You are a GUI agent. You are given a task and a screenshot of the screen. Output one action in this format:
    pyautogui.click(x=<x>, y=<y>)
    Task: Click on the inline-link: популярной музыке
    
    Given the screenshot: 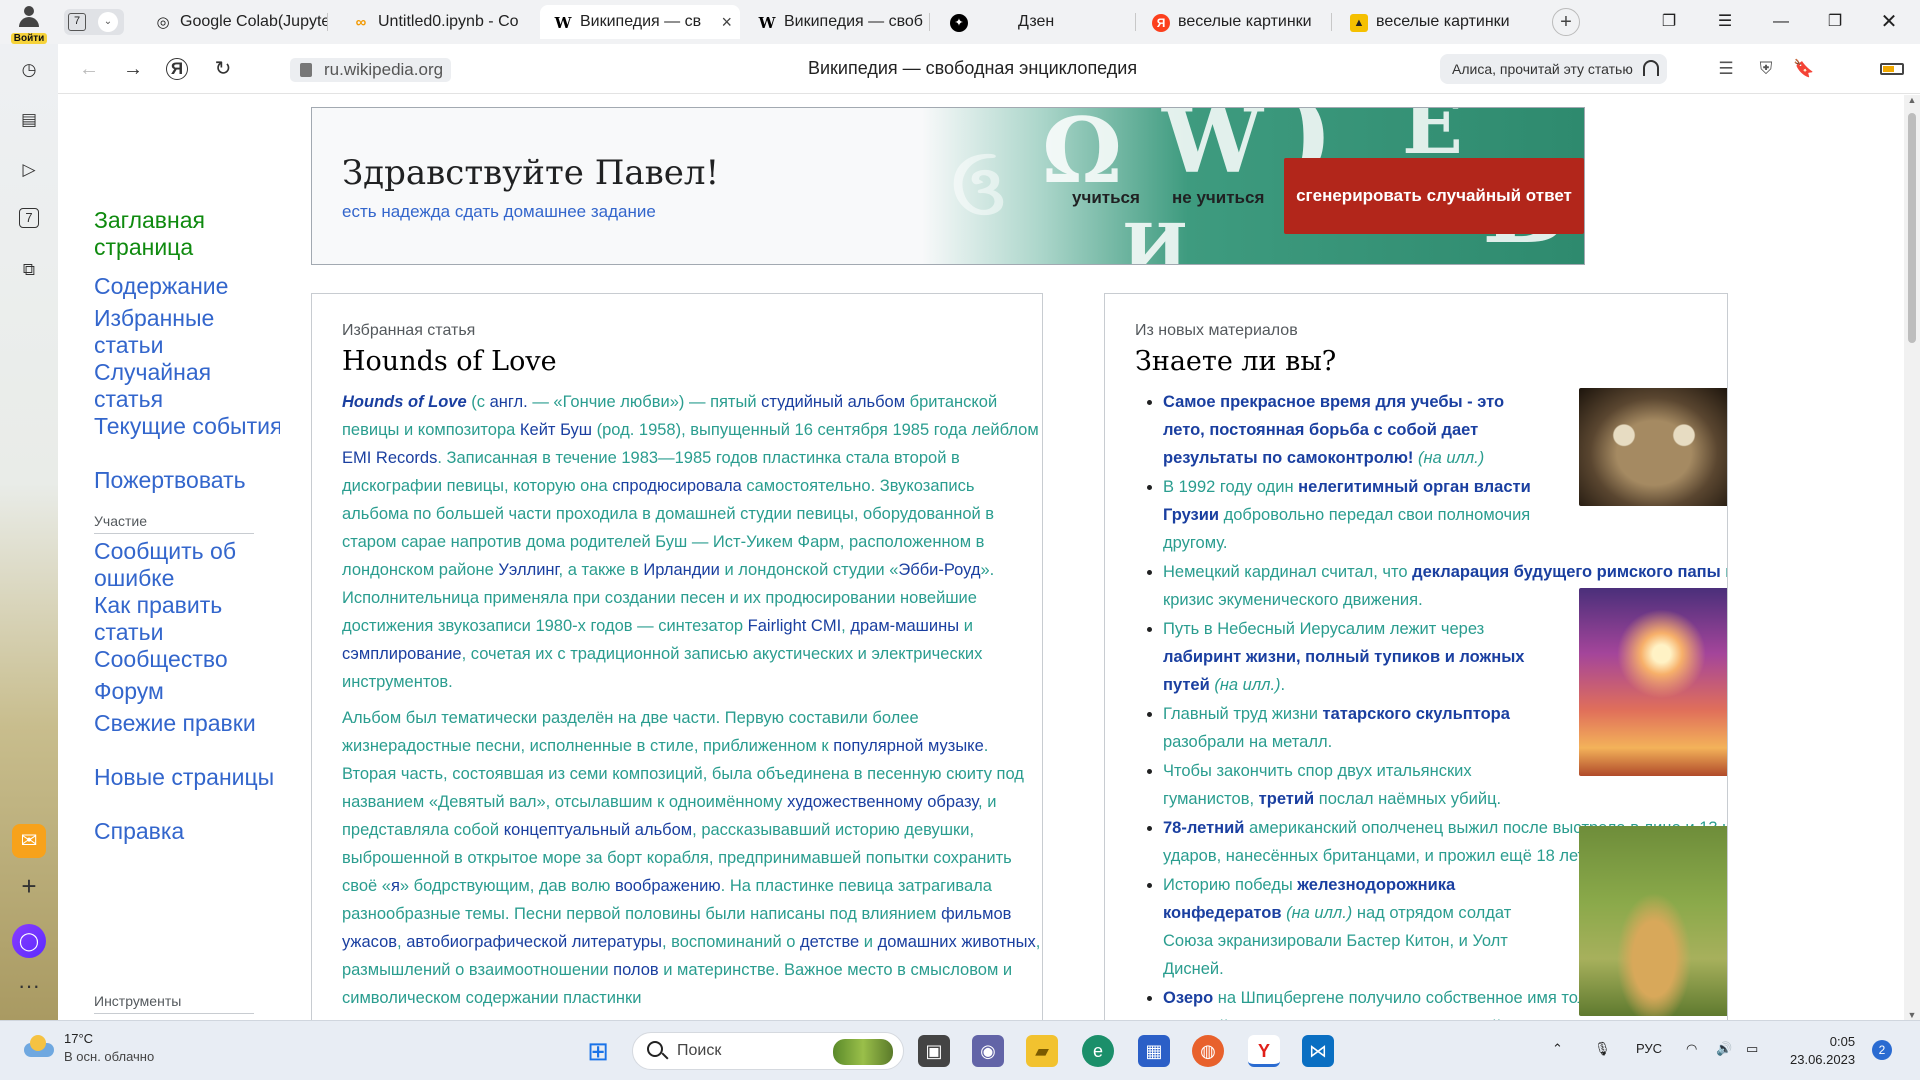 What is the action you would take?
    pyautogui.click(x=908, y=746)
    